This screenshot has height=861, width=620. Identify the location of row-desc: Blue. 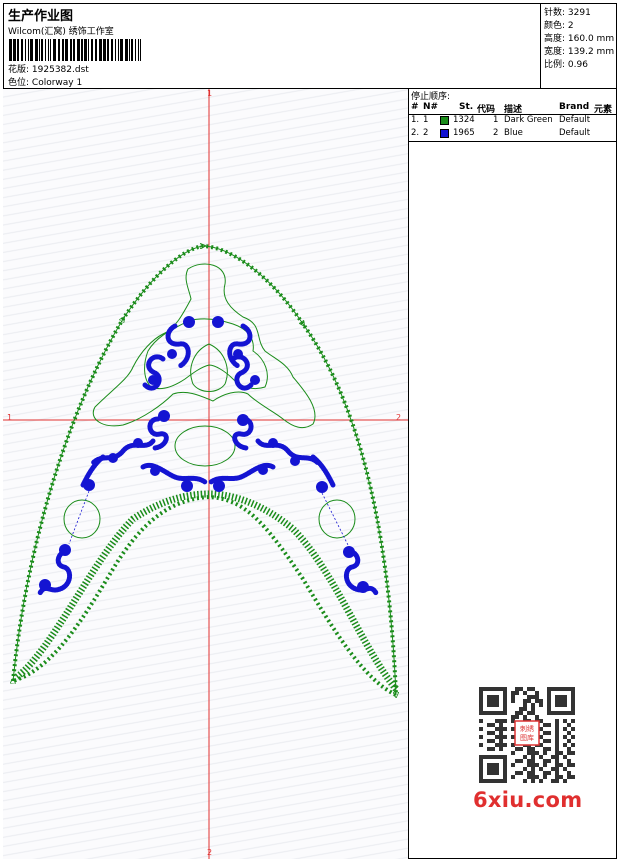
(513, 133).